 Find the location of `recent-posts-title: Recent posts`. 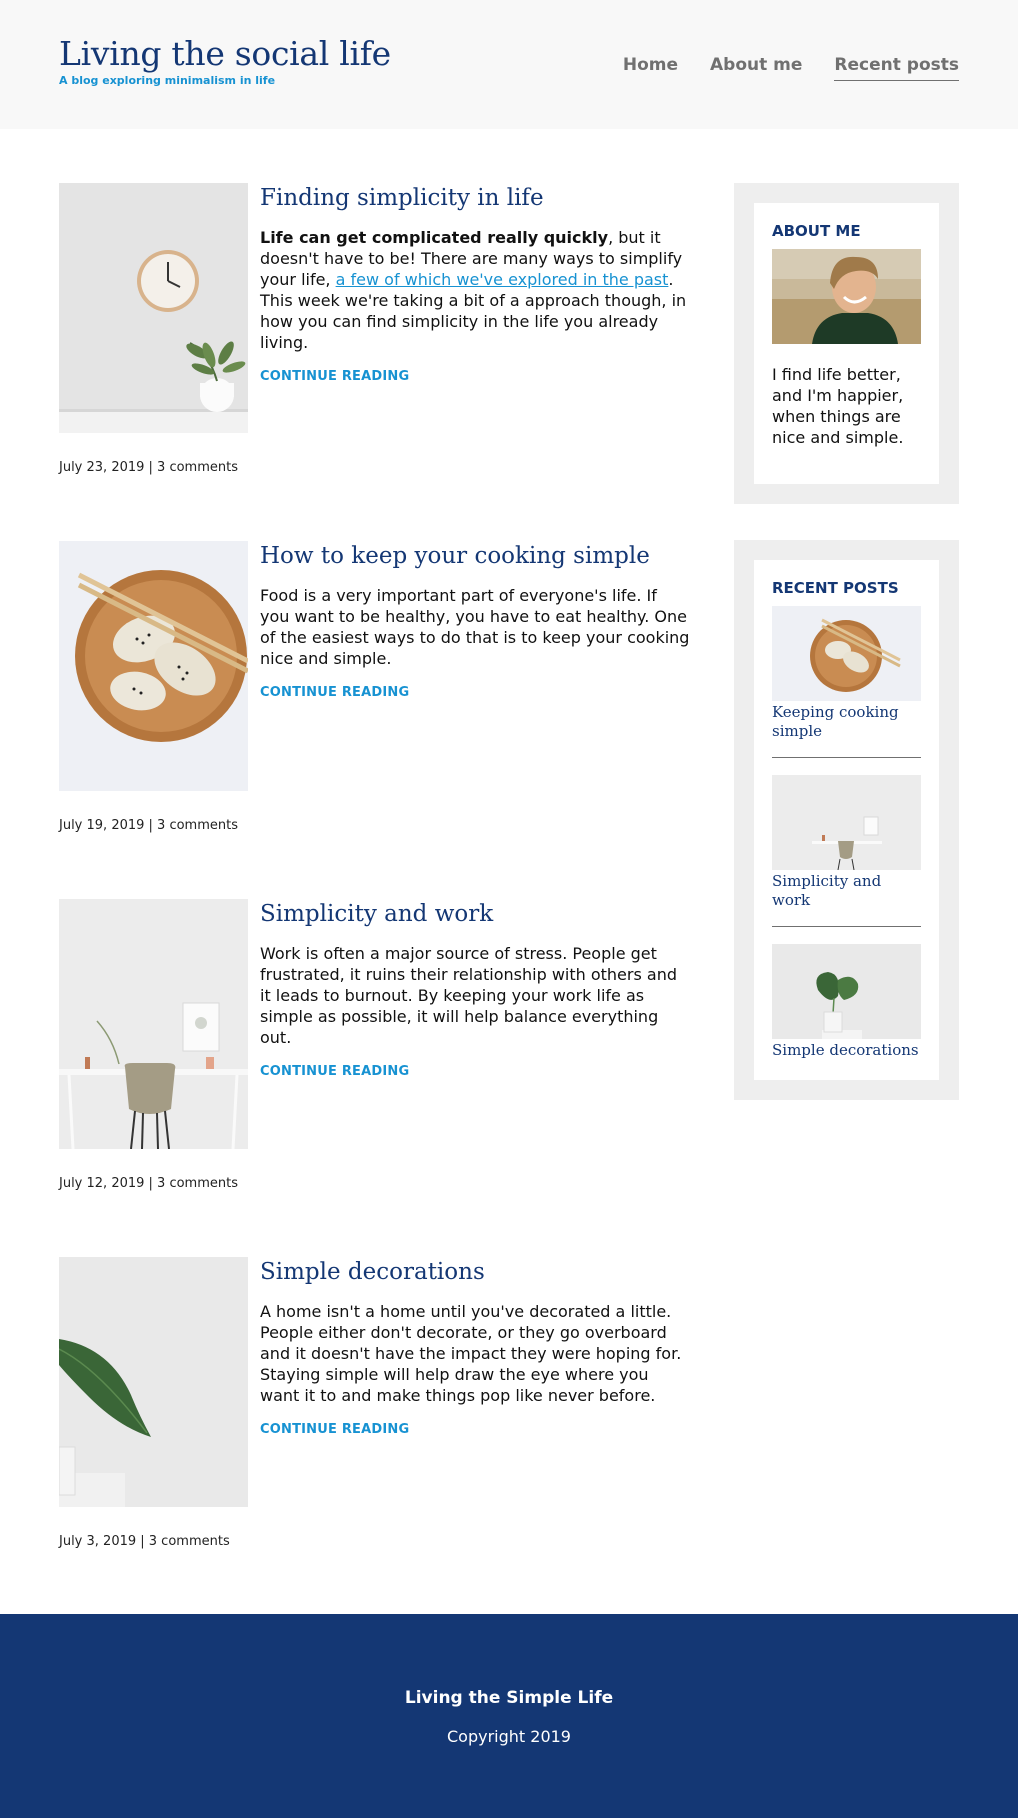

recent-posts-title: Recent posts is located at coordinates (835, 588).